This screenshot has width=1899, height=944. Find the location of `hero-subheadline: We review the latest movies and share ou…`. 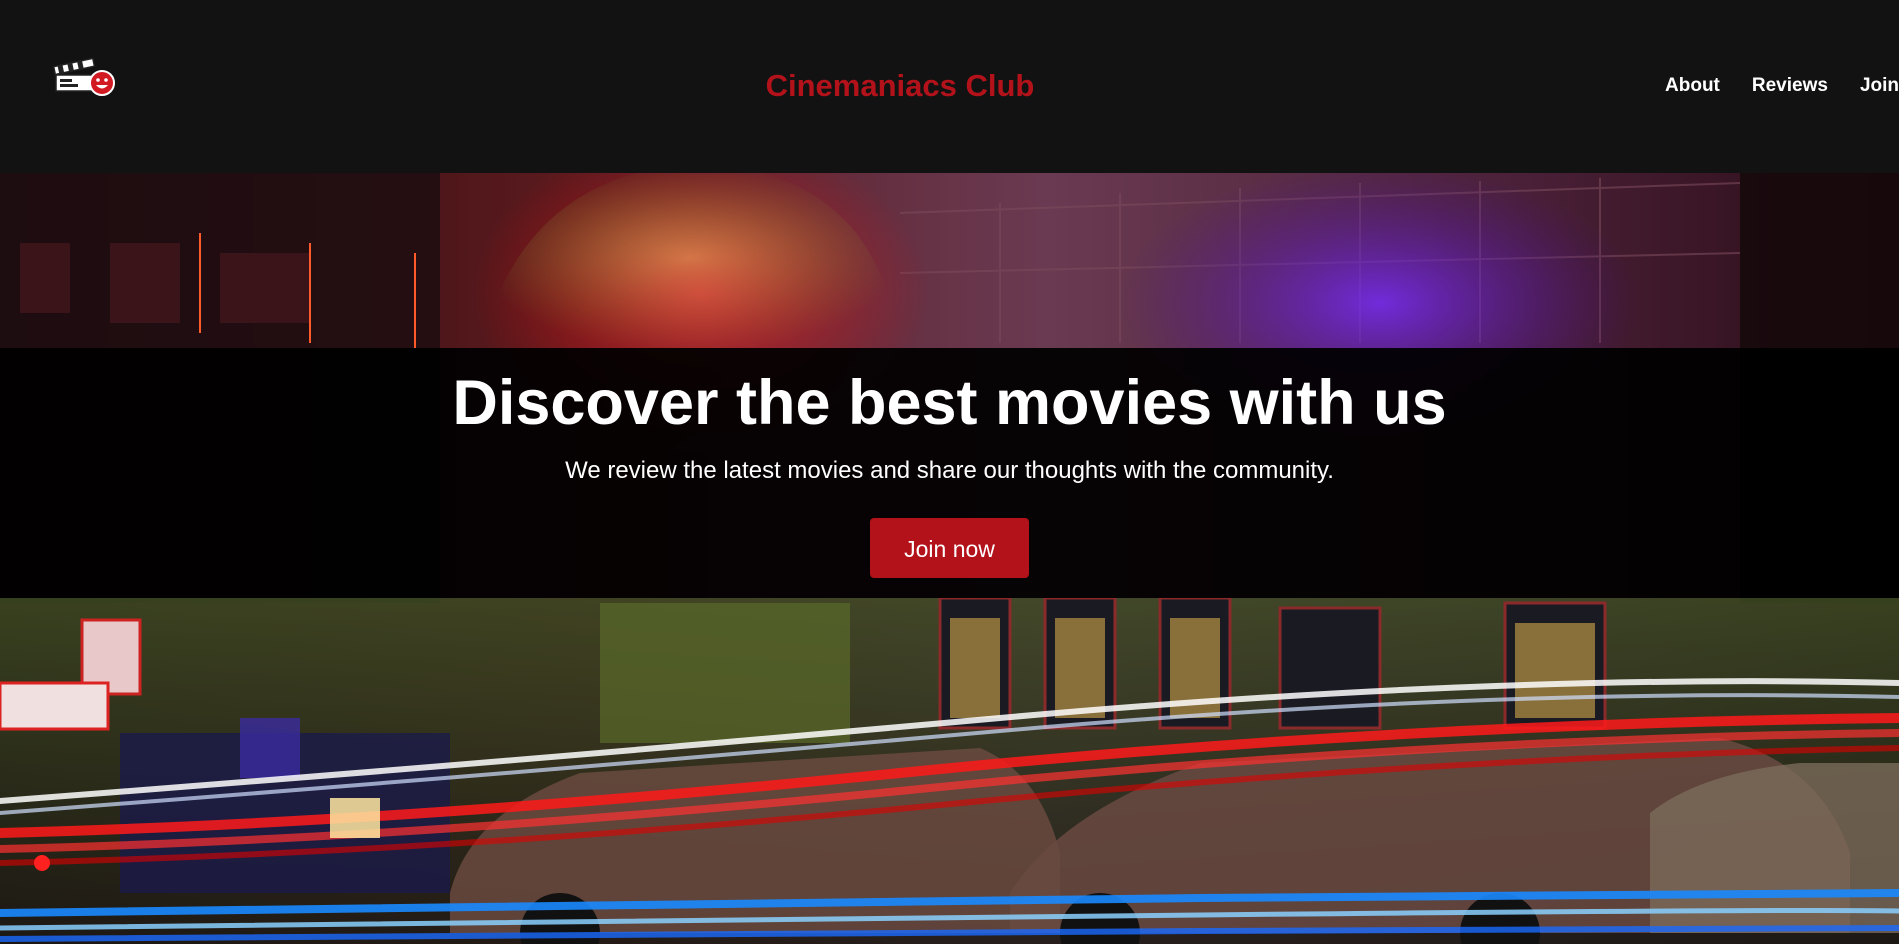

hero-subheadline: We review the latest movies and share ou… is located at coordinates (949, 470).